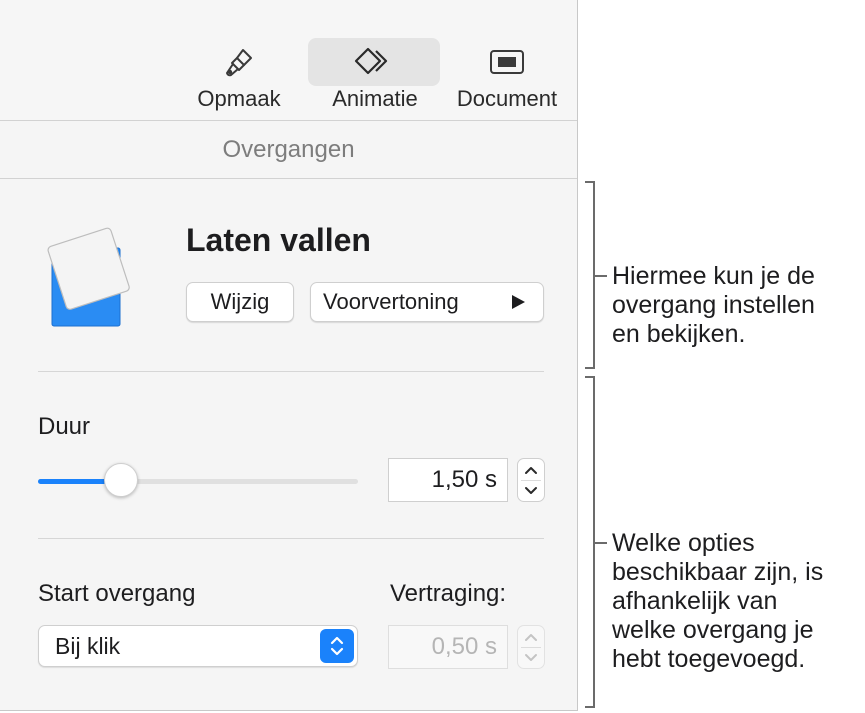 The image size is (865, 713). Describe the element at coordinates (590, 275) in the screenshot. I see `callout-bracket-top` at that location.